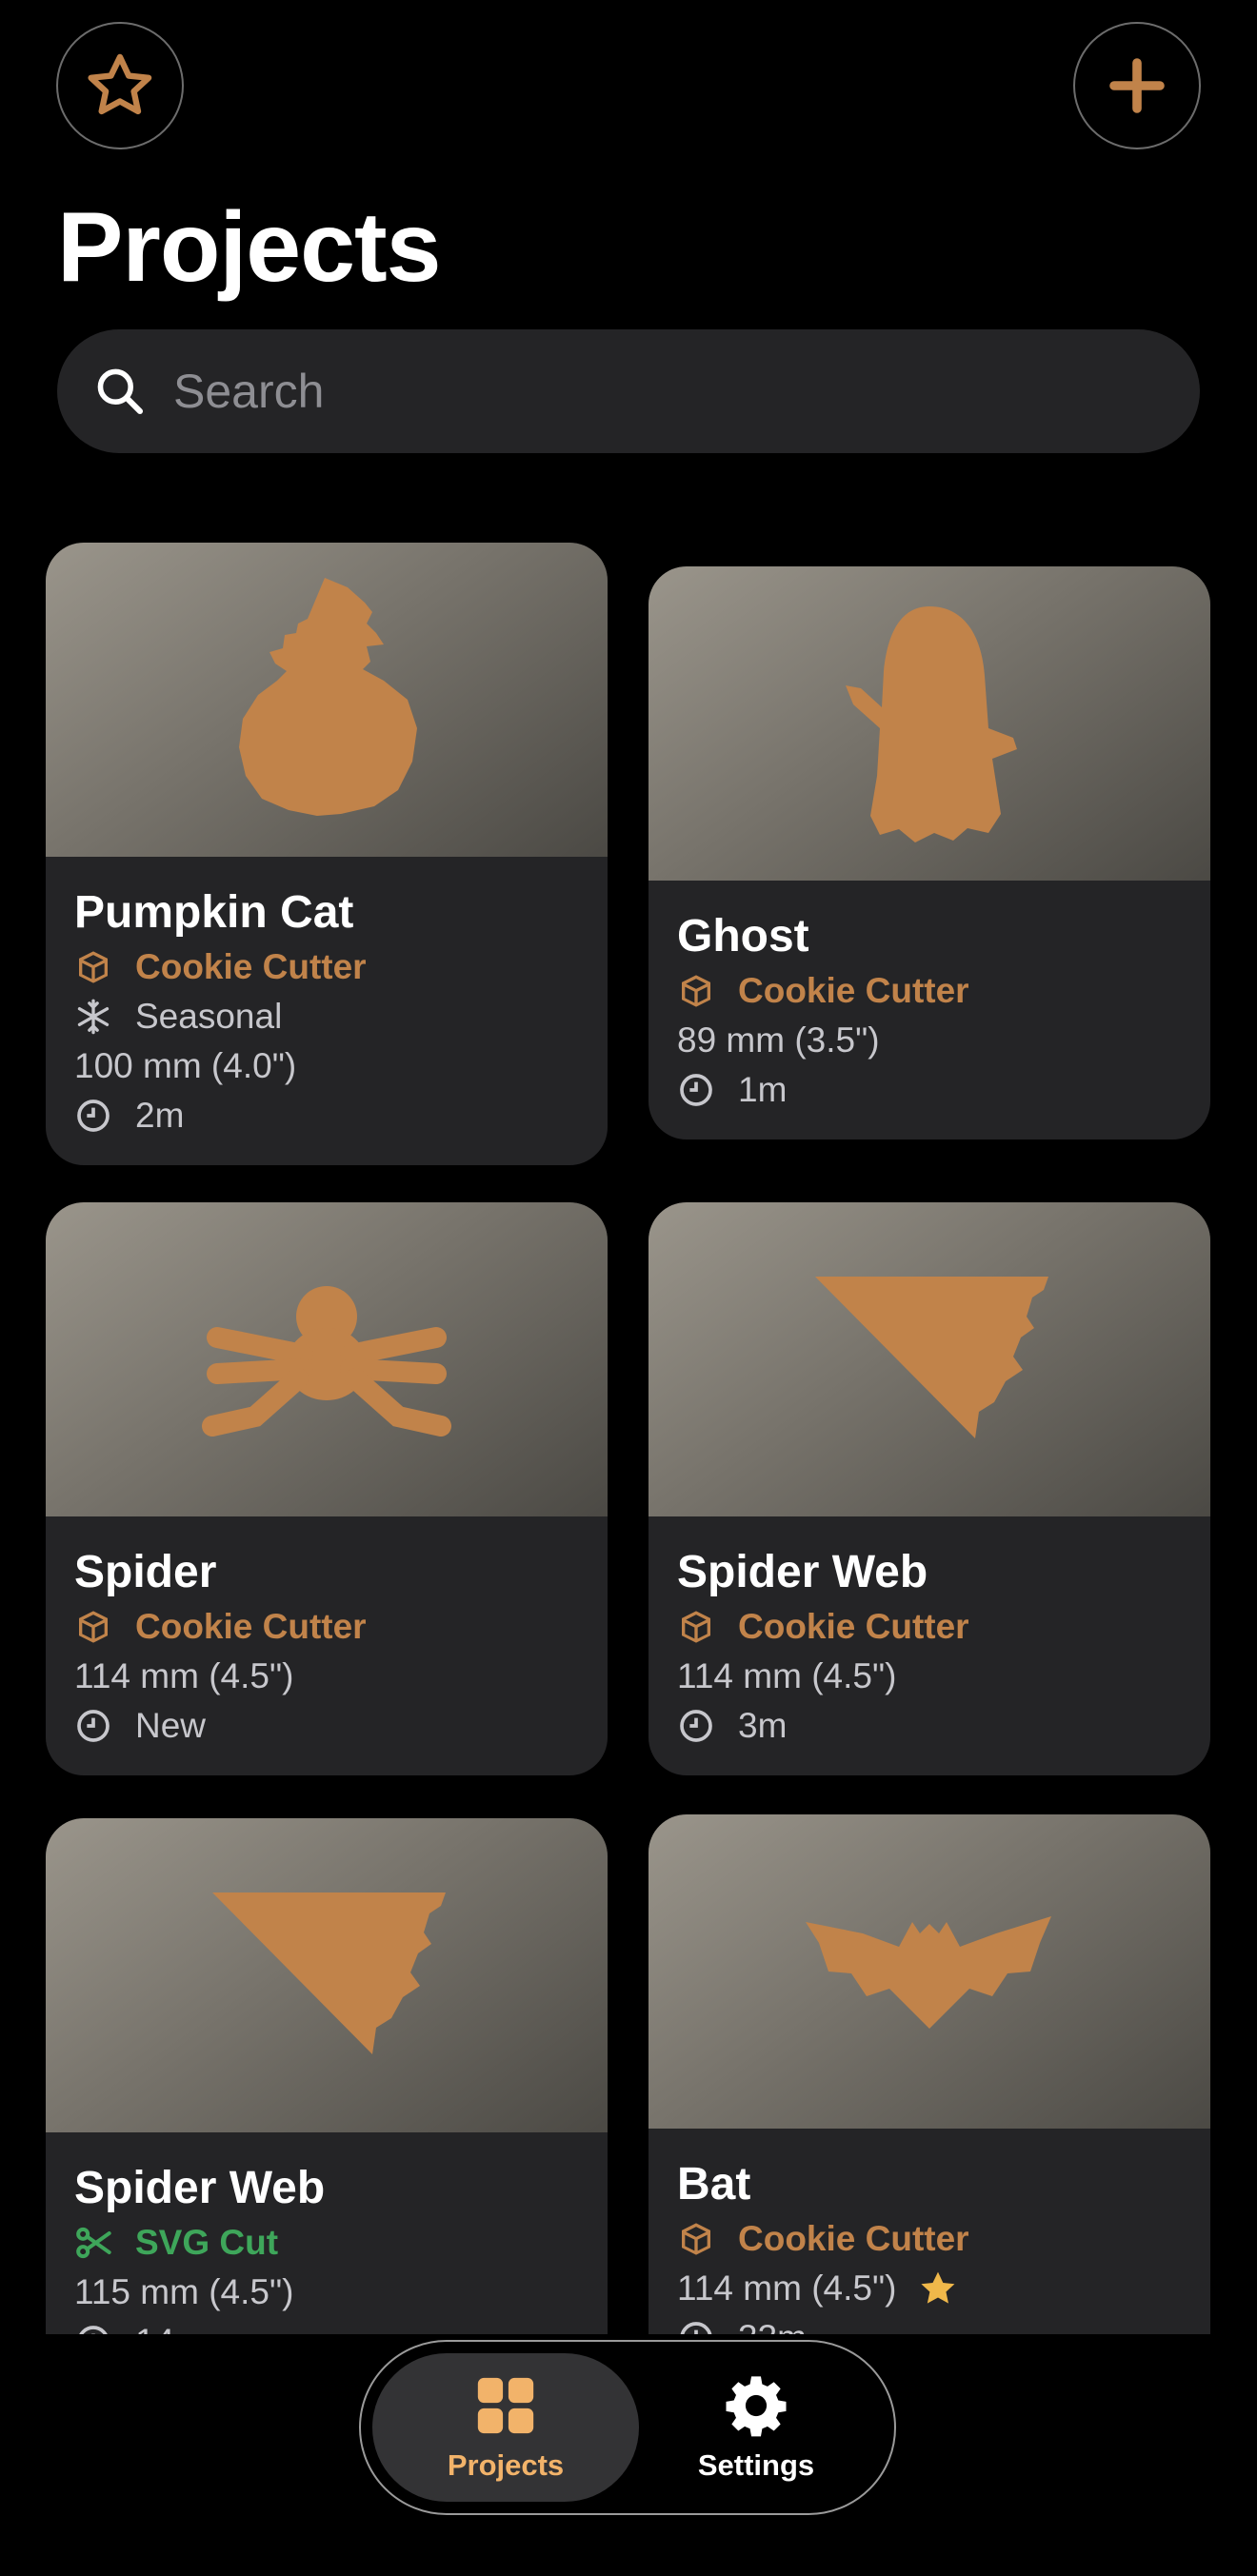 The height and width of the screenshot is (2576, 1257). I want to click on grid-icon, so click(505, 2405).